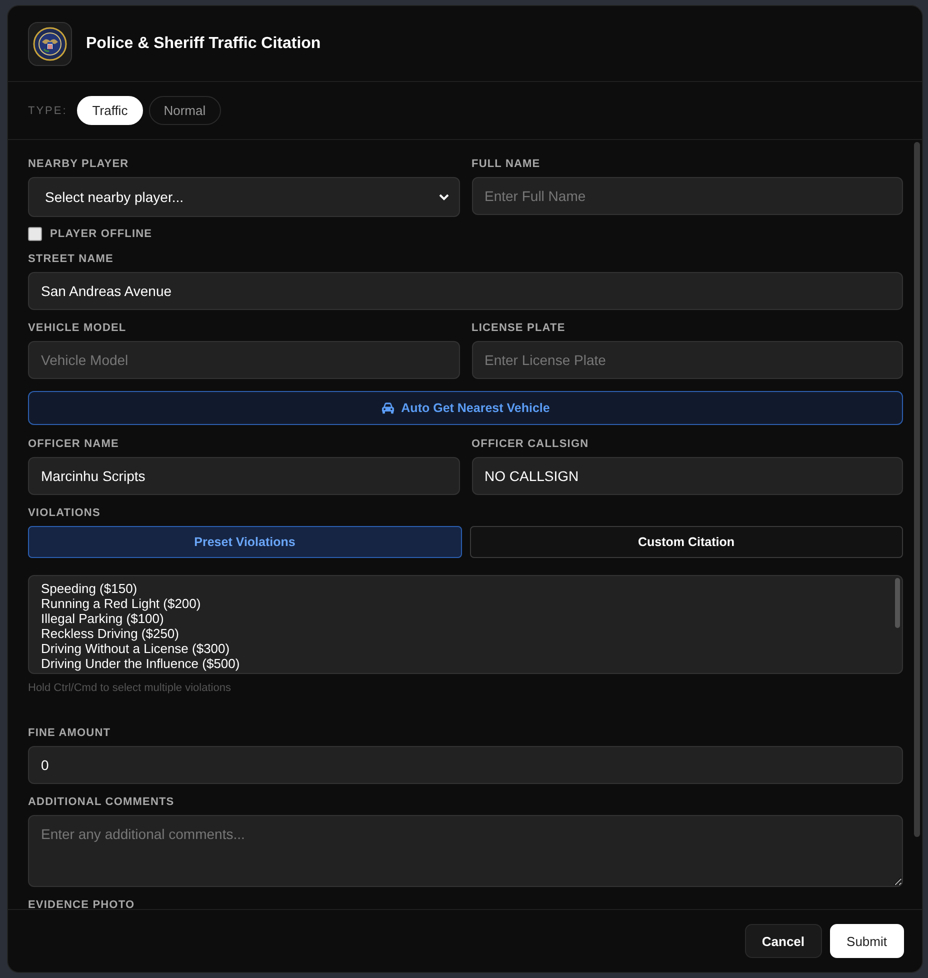 The image size is (928, 978). Describe the element at coordinates (465, 618) in the screenshot. I see `violation-option: Illegal Parking ($100)` at that location.